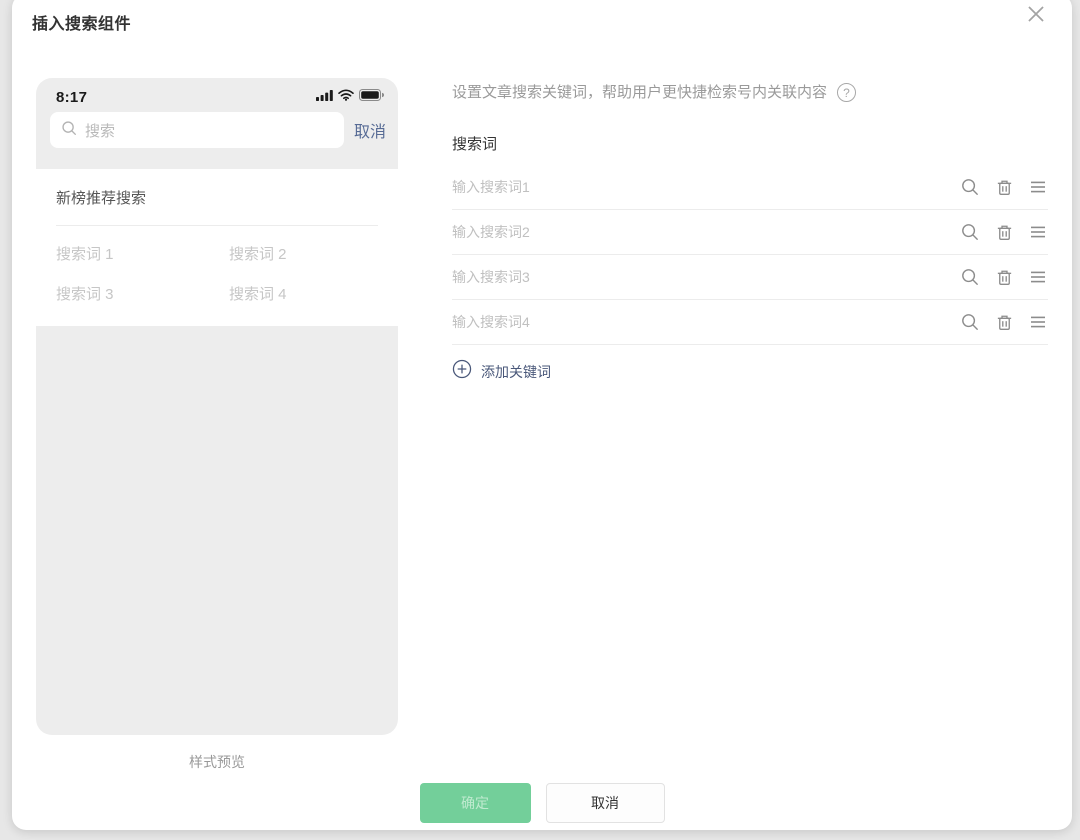  I want to click on close-button, so click(1036, 16).